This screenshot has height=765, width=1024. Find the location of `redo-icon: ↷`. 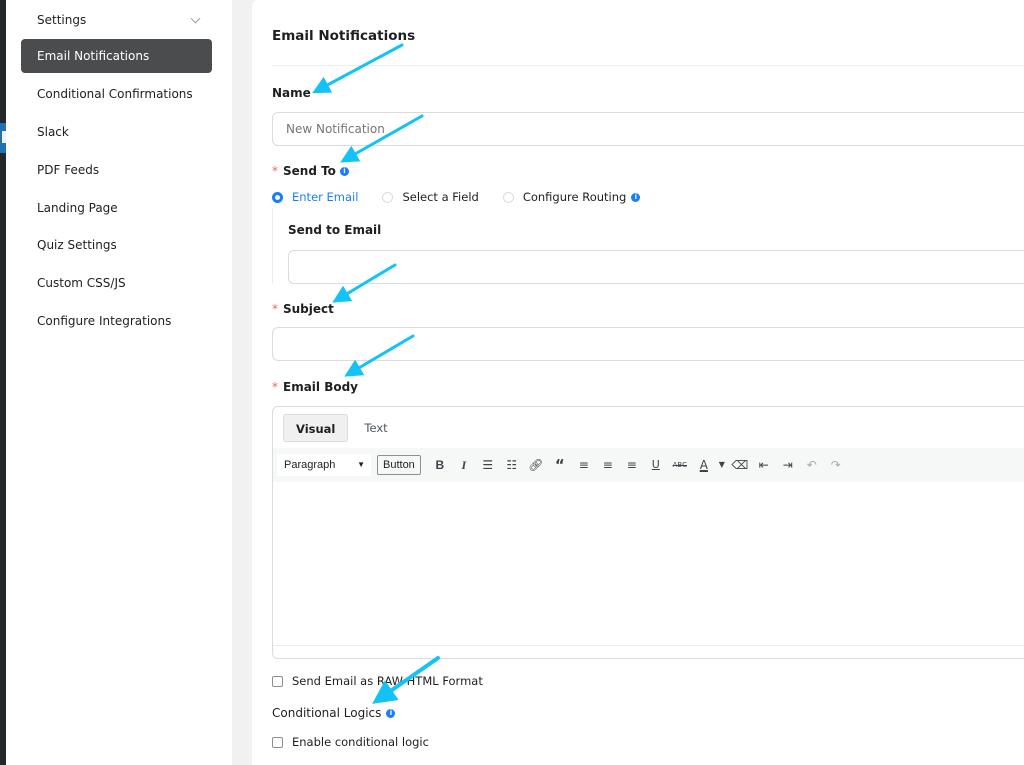

redo-icon: ↷ is located at coordinates (836, 465).